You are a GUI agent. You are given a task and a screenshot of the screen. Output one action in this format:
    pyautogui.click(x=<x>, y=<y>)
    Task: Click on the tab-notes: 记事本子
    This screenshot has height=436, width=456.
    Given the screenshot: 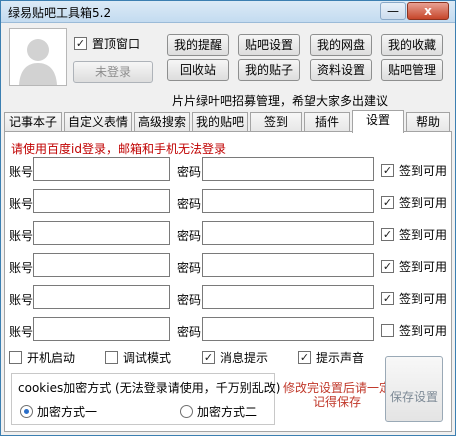 What is the action you would take?
    pyautogui.click(x=33, y=122)
    